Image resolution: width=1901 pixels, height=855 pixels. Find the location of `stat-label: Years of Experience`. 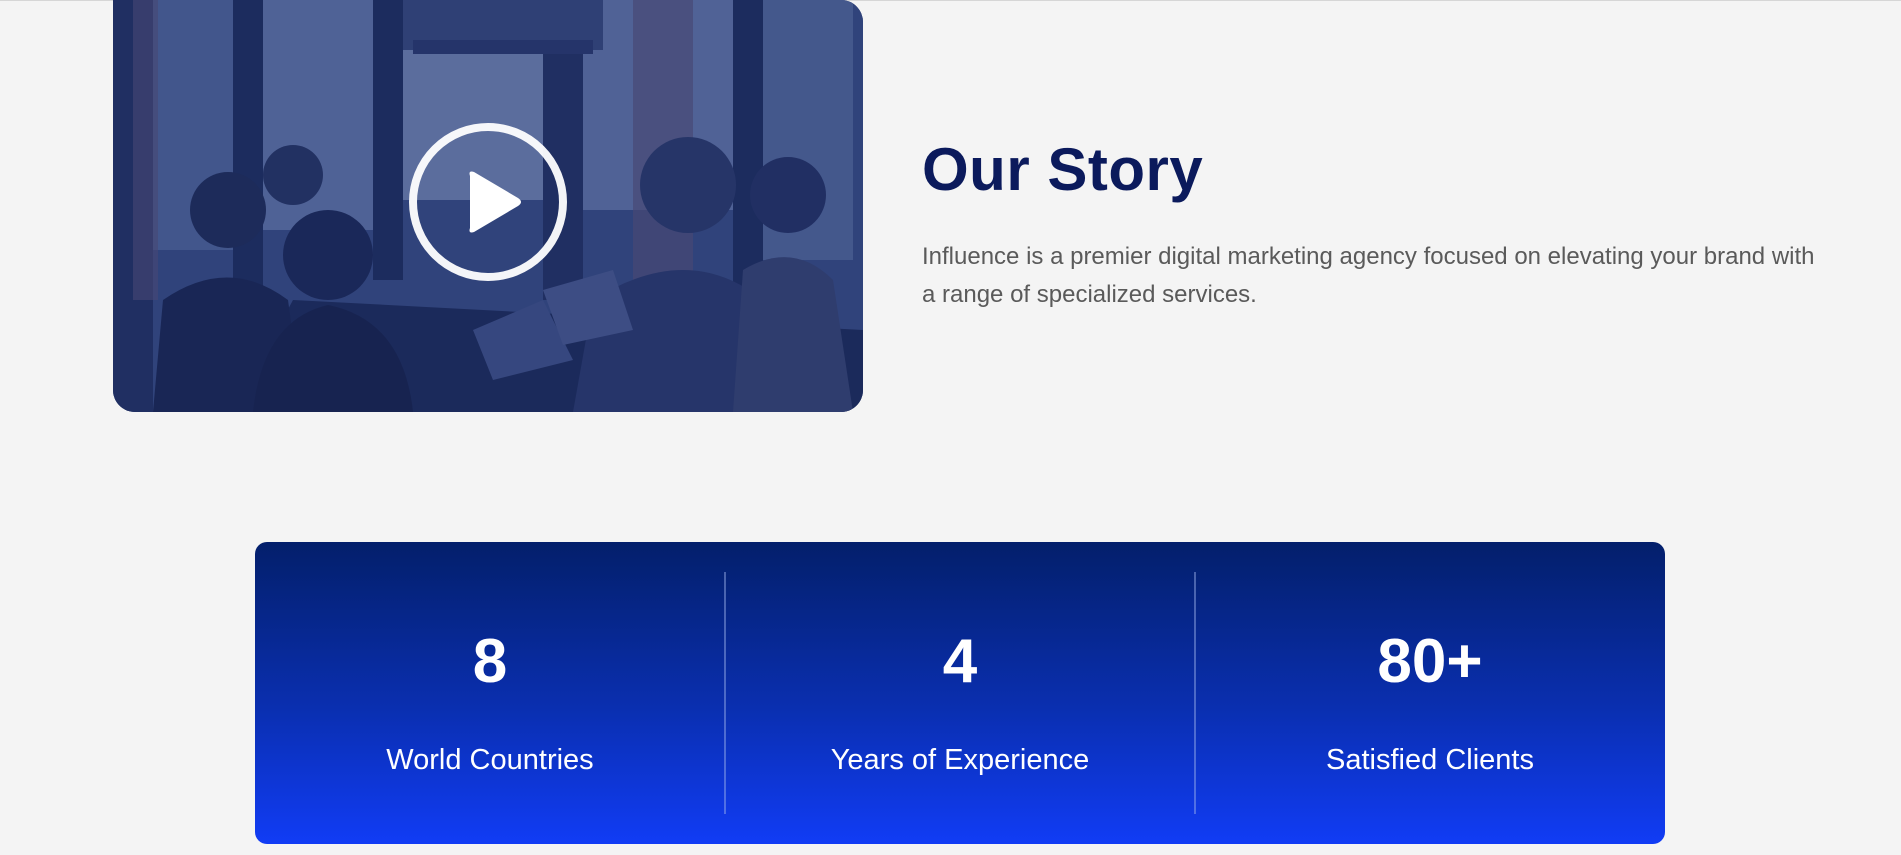

stat-label: Years of Experience is located at coordinates (960, 760).